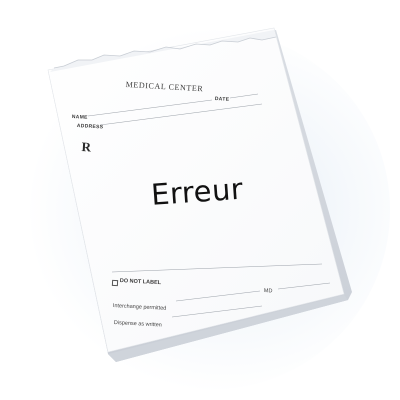  Describe the element at coordinates (268, 291) in the screenshot. I see `md-label: MD` at that location.